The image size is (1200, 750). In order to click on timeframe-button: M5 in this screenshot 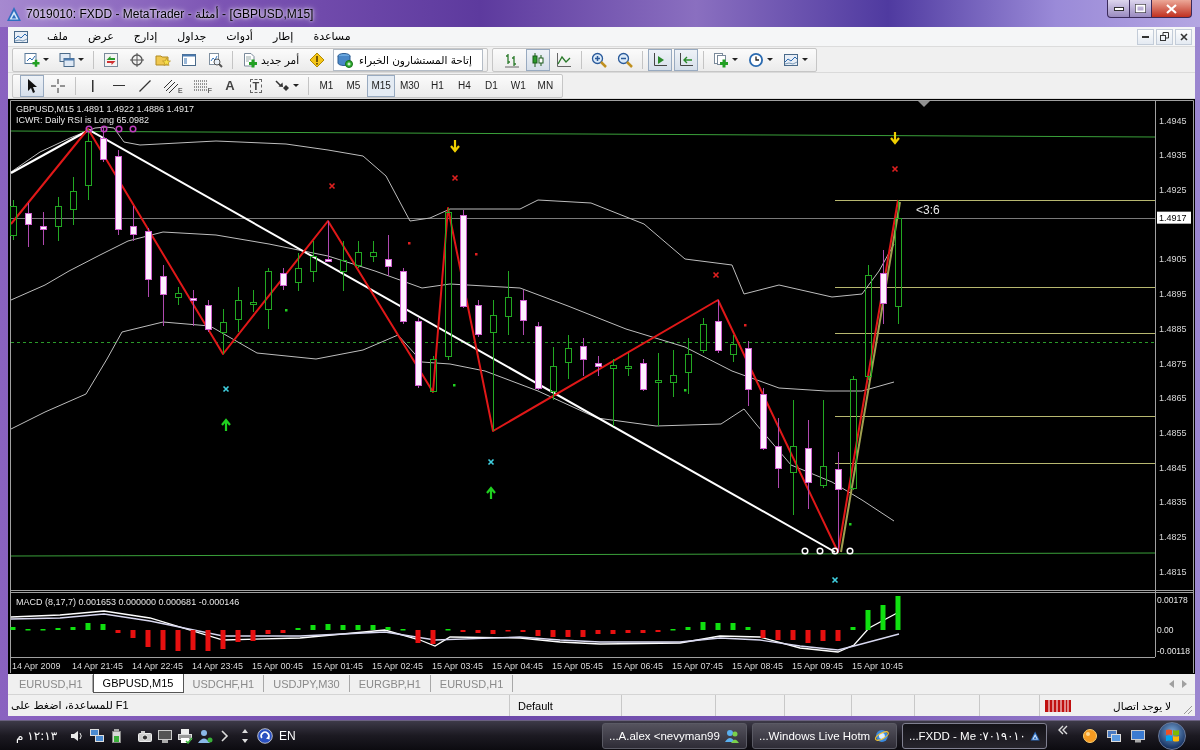, I will do `click(353, 85)`.